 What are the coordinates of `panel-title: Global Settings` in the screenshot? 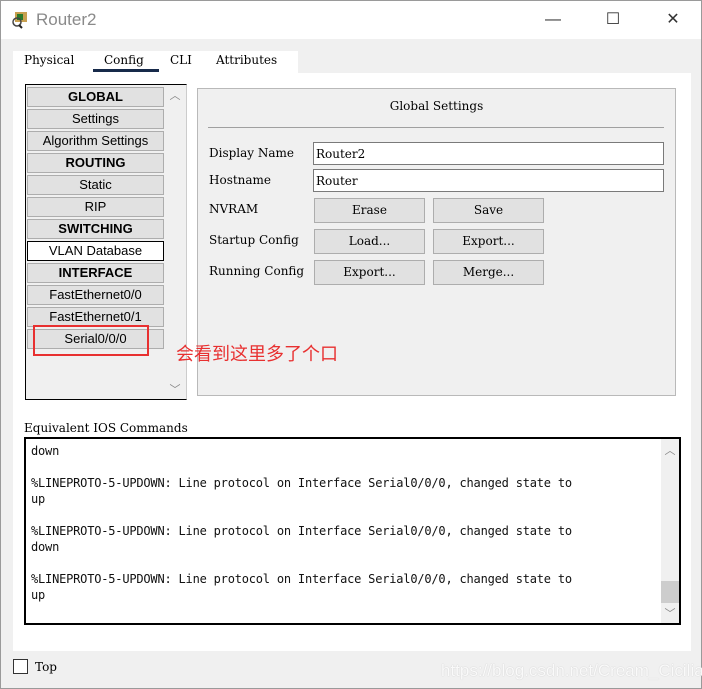 It's located at (436, 106).